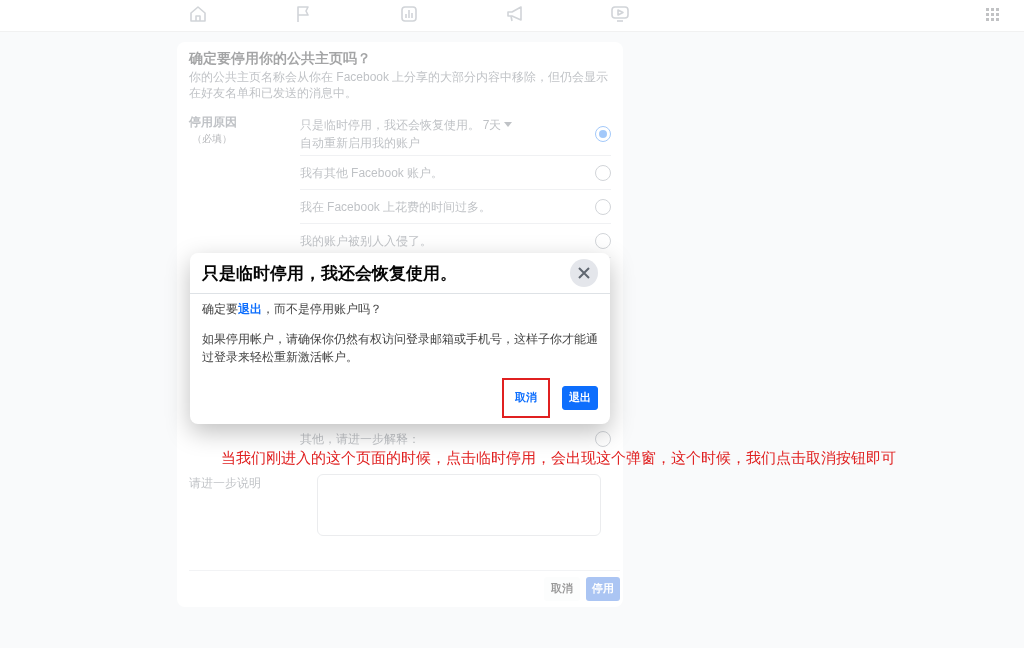  I want to click on close-button, so click(584, 273).